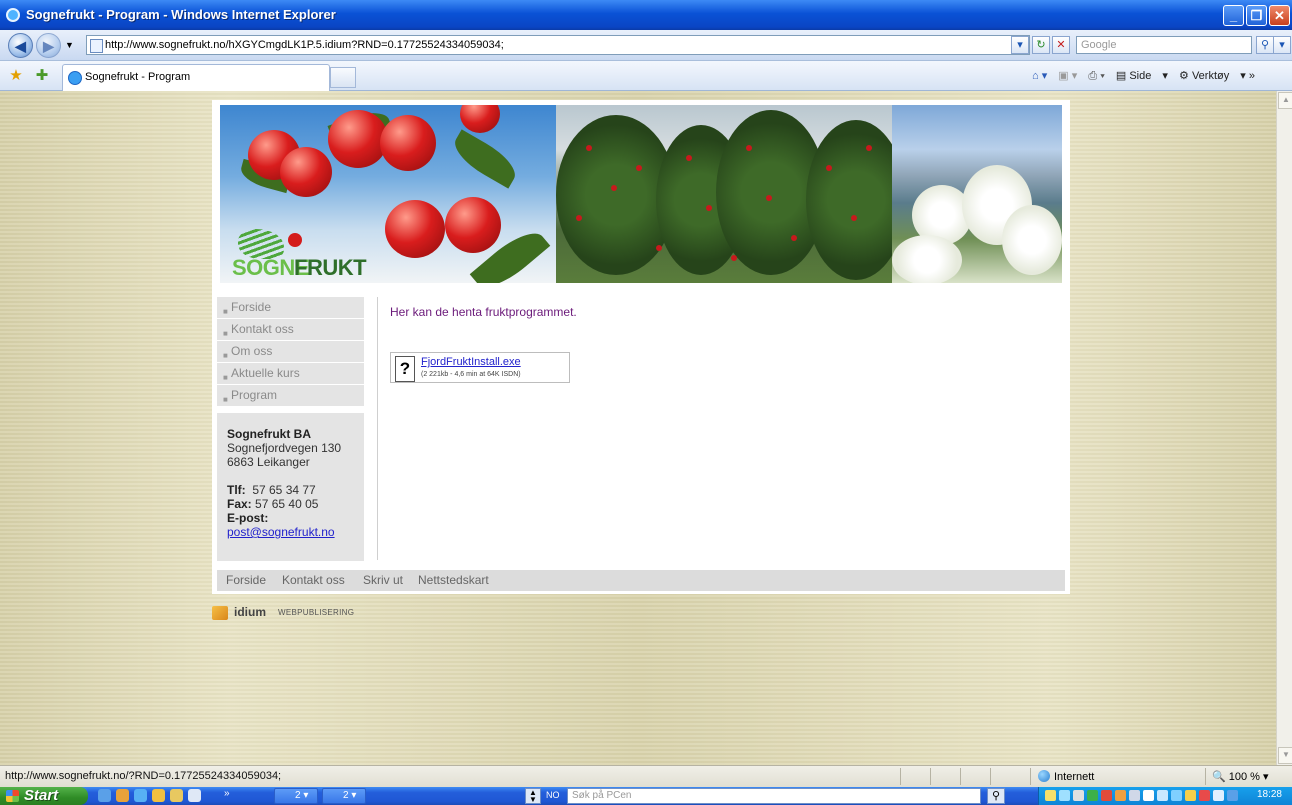 The image size is (1292, 805). Describe the element at coordinates (1233, 15) in the screenshot. I see `minimize-button: _` at that location.